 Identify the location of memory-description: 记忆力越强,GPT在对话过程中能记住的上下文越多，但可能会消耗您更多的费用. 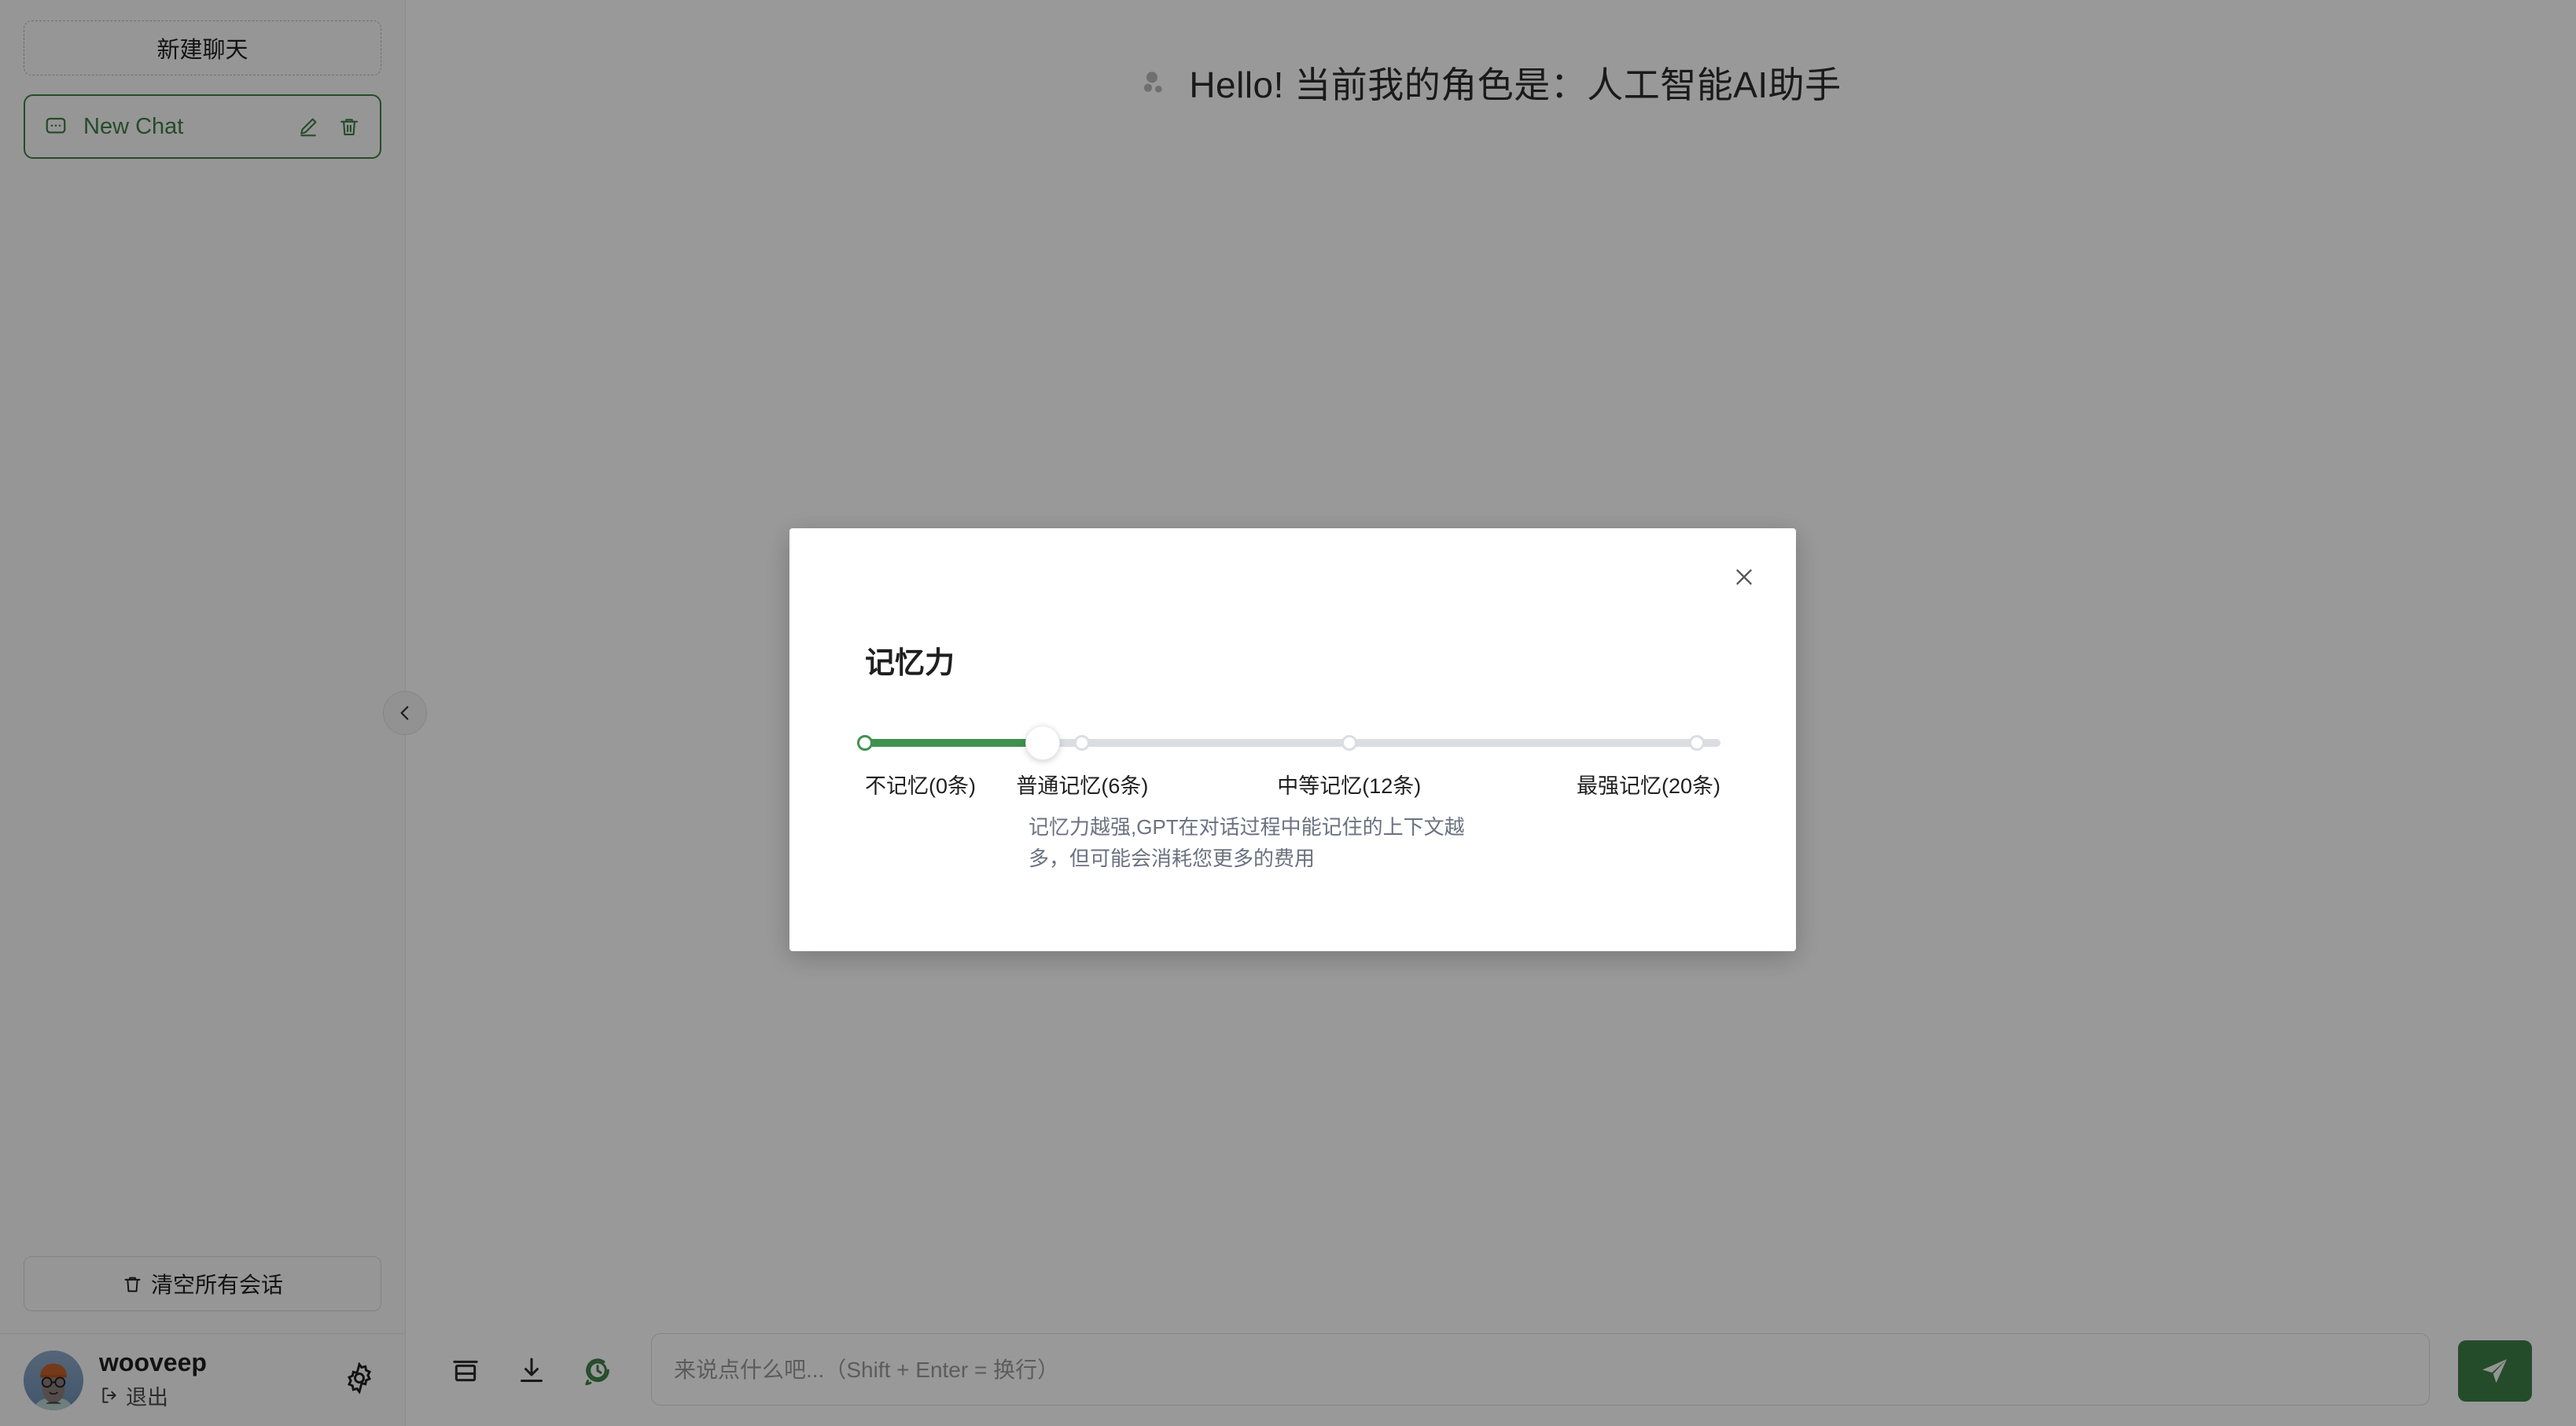
(1247, 843).